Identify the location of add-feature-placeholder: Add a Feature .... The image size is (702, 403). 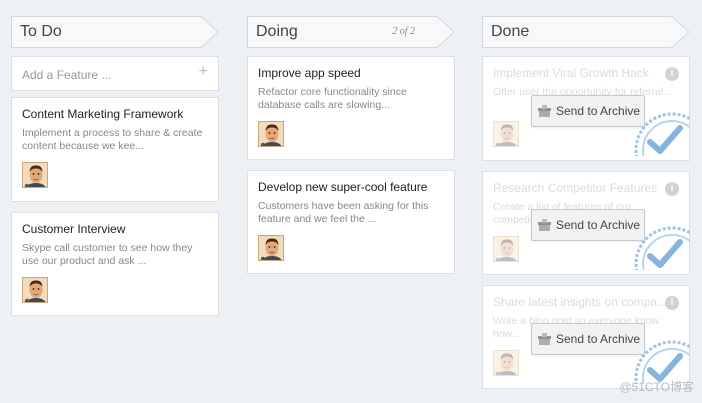
(67, 75).